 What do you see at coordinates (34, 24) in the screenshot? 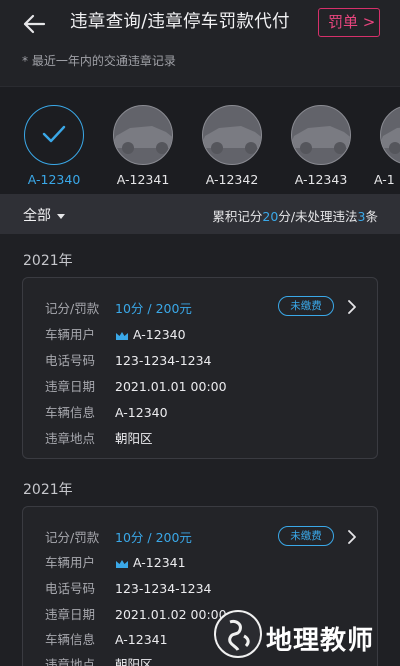
I see `back-arrow-icon` at bounding box center [34, 24].